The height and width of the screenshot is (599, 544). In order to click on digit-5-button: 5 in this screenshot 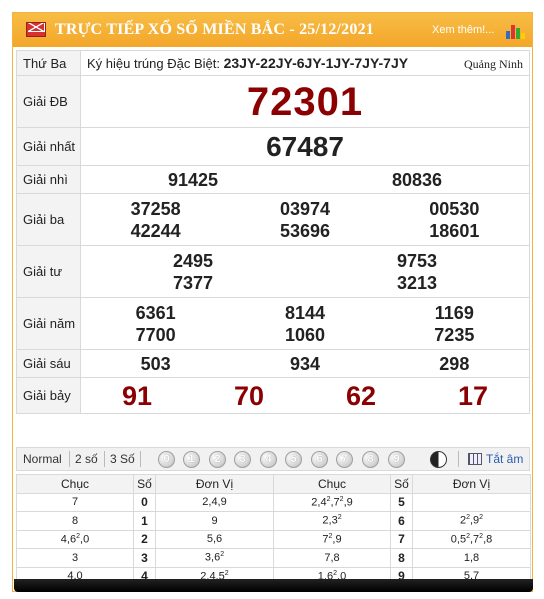, I will do `click(293, 459)`.